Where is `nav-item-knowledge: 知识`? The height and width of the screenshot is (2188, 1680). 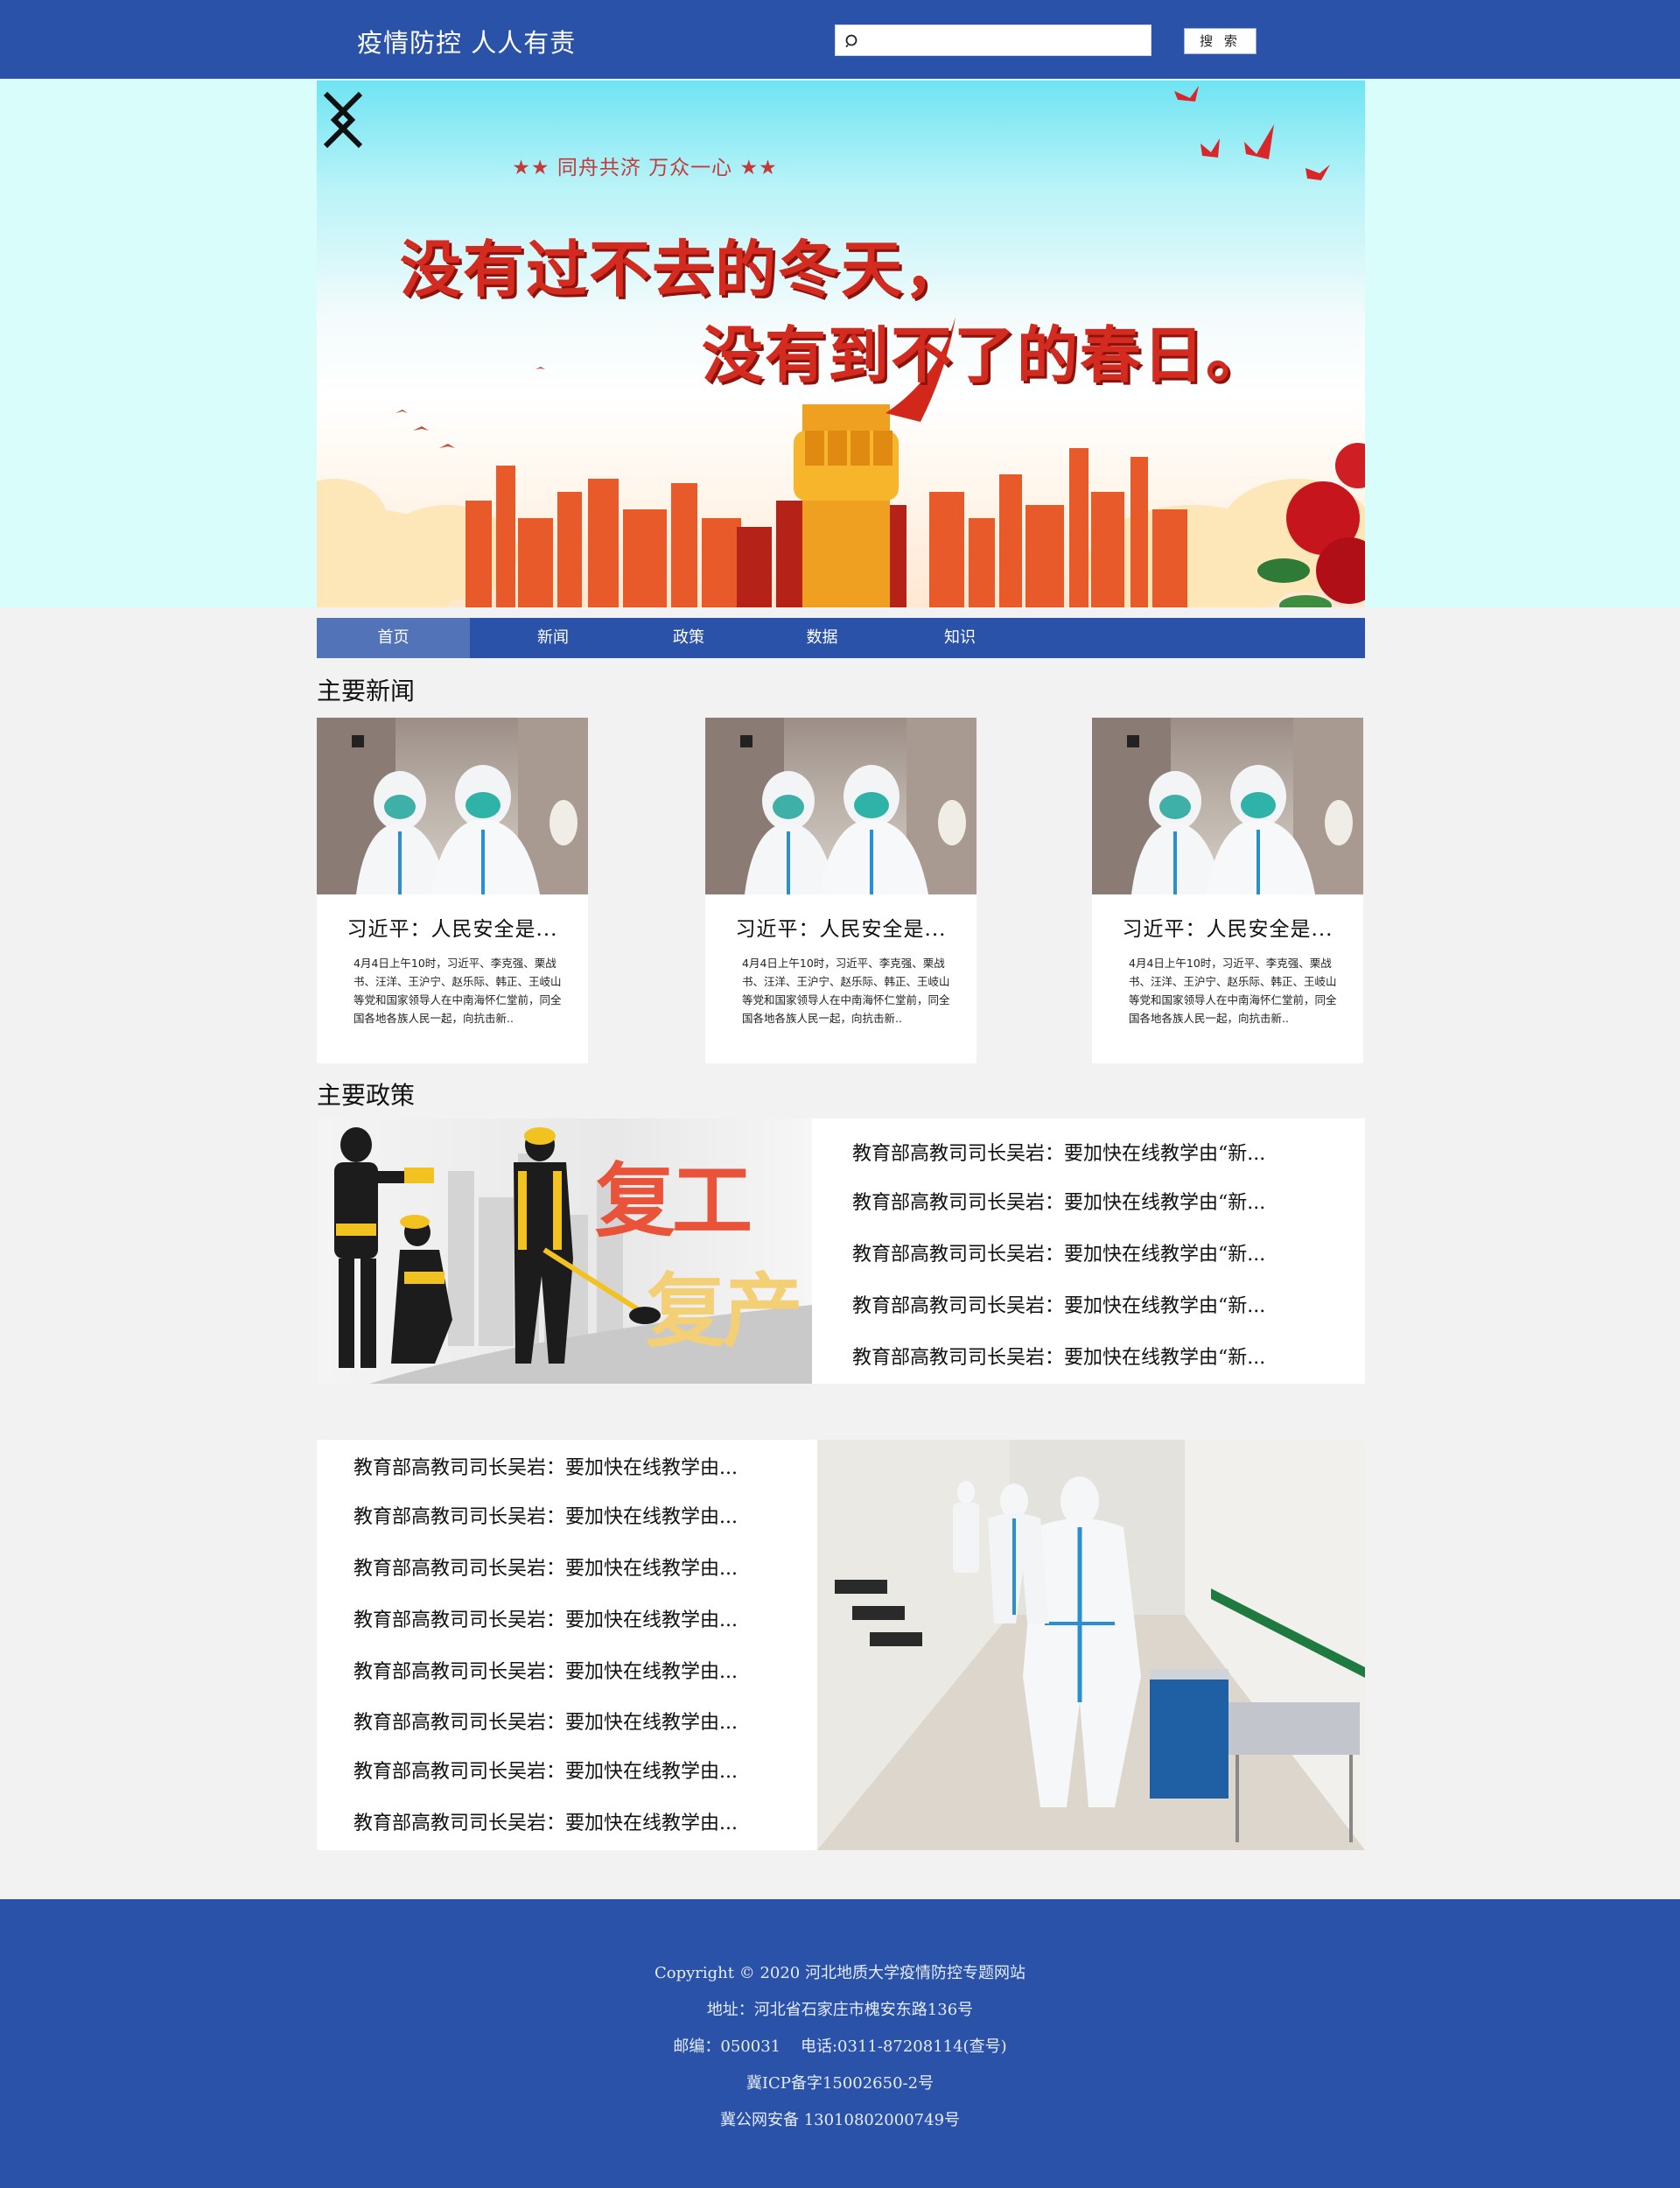
nav-item-knowledge: 知识 is located at coordinates (960, 638).